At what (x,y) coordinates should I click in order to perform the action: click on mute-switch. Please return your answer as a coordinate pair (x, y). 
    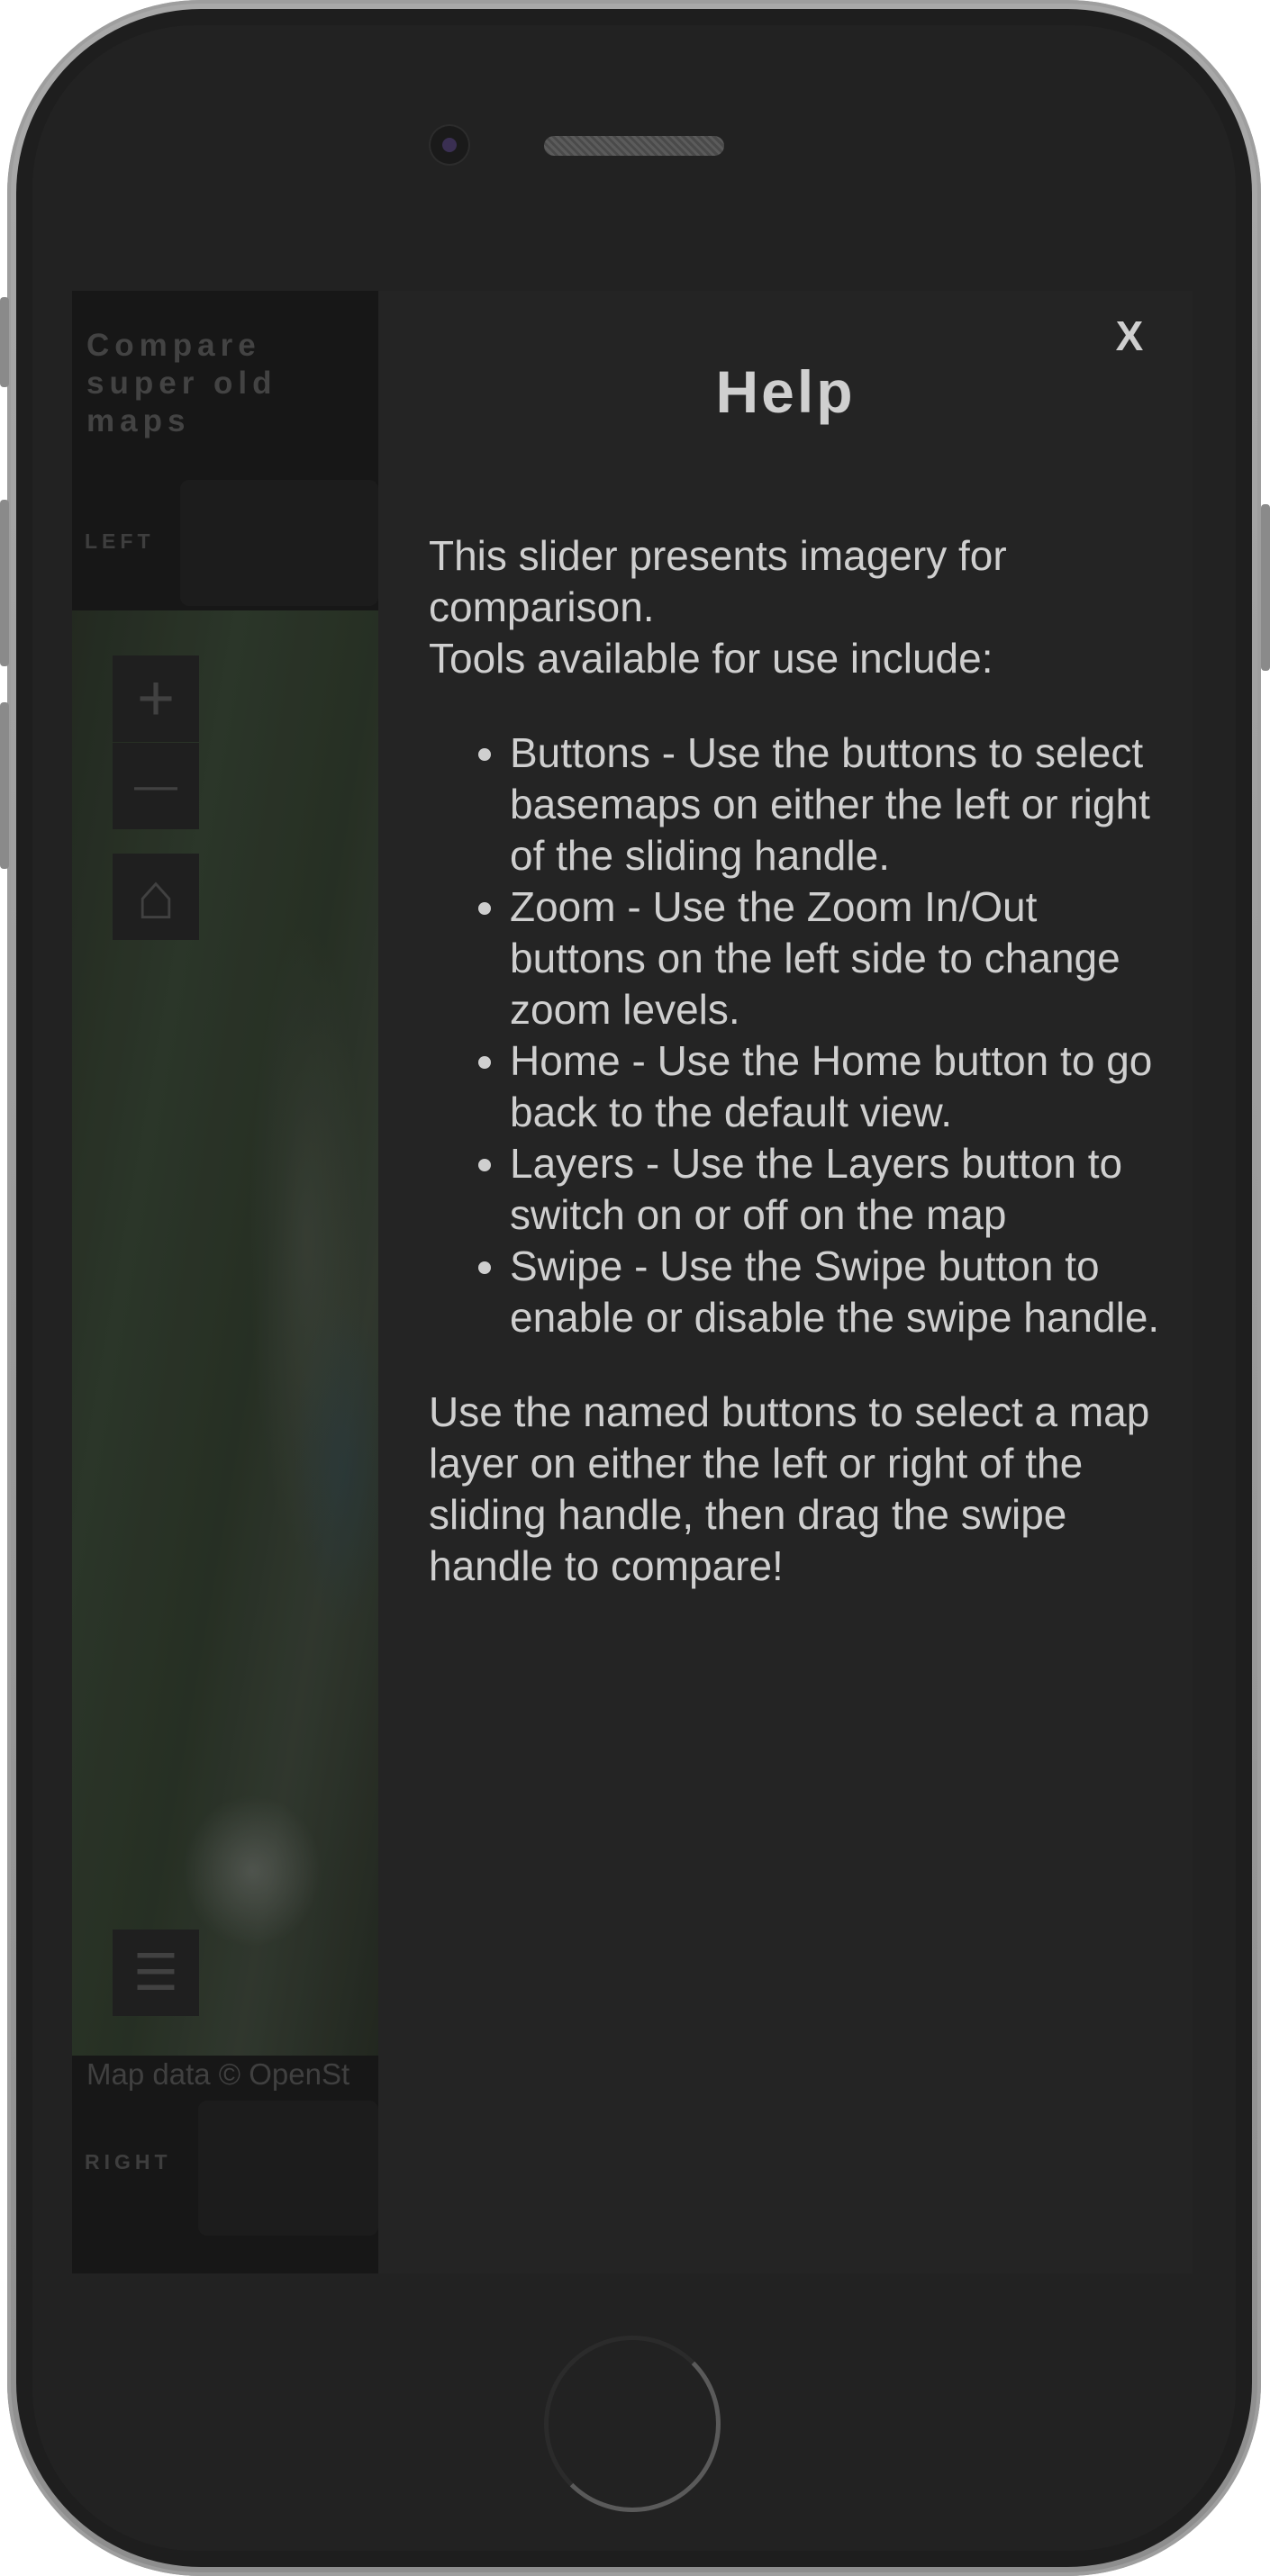
    Looking at the image, I should click on (4, 342).